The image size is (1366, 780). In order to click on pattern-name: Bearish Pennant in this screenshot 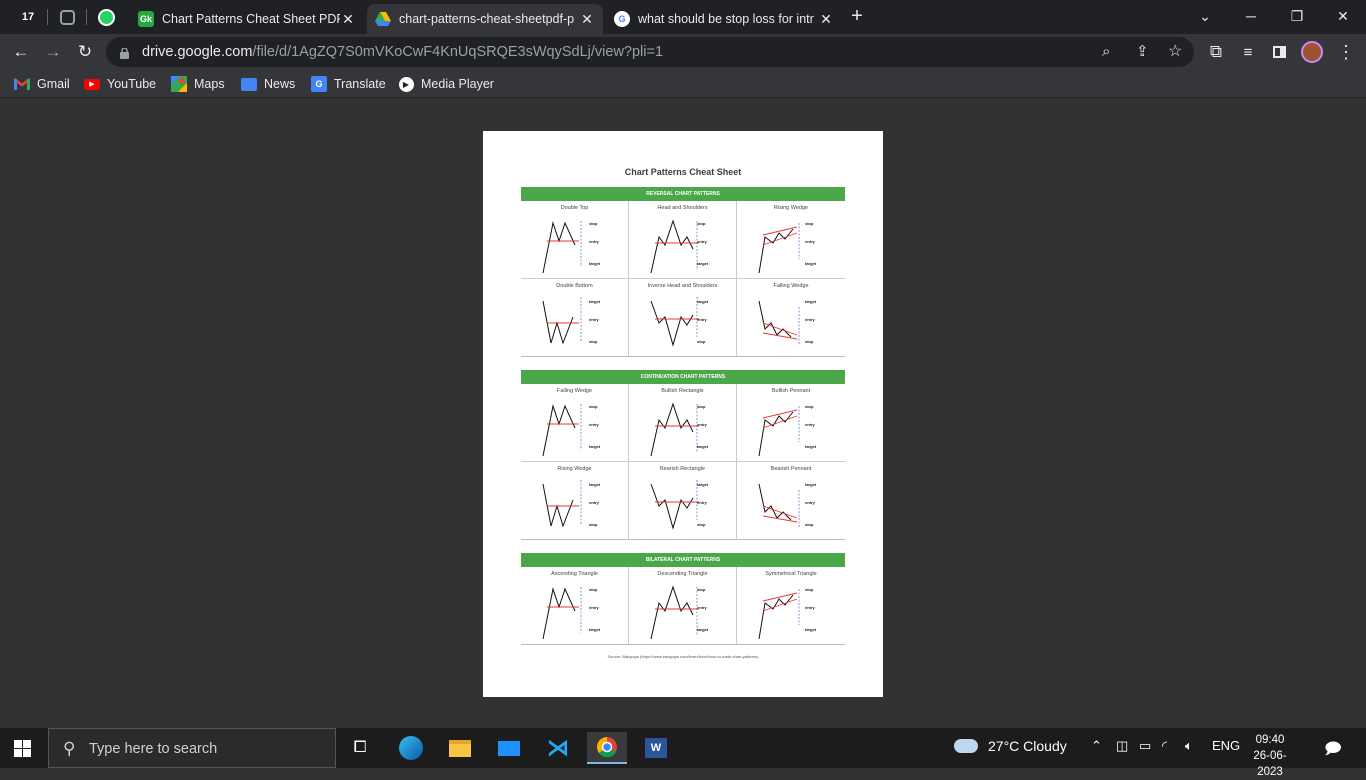, I will do `click(791, 468)`.